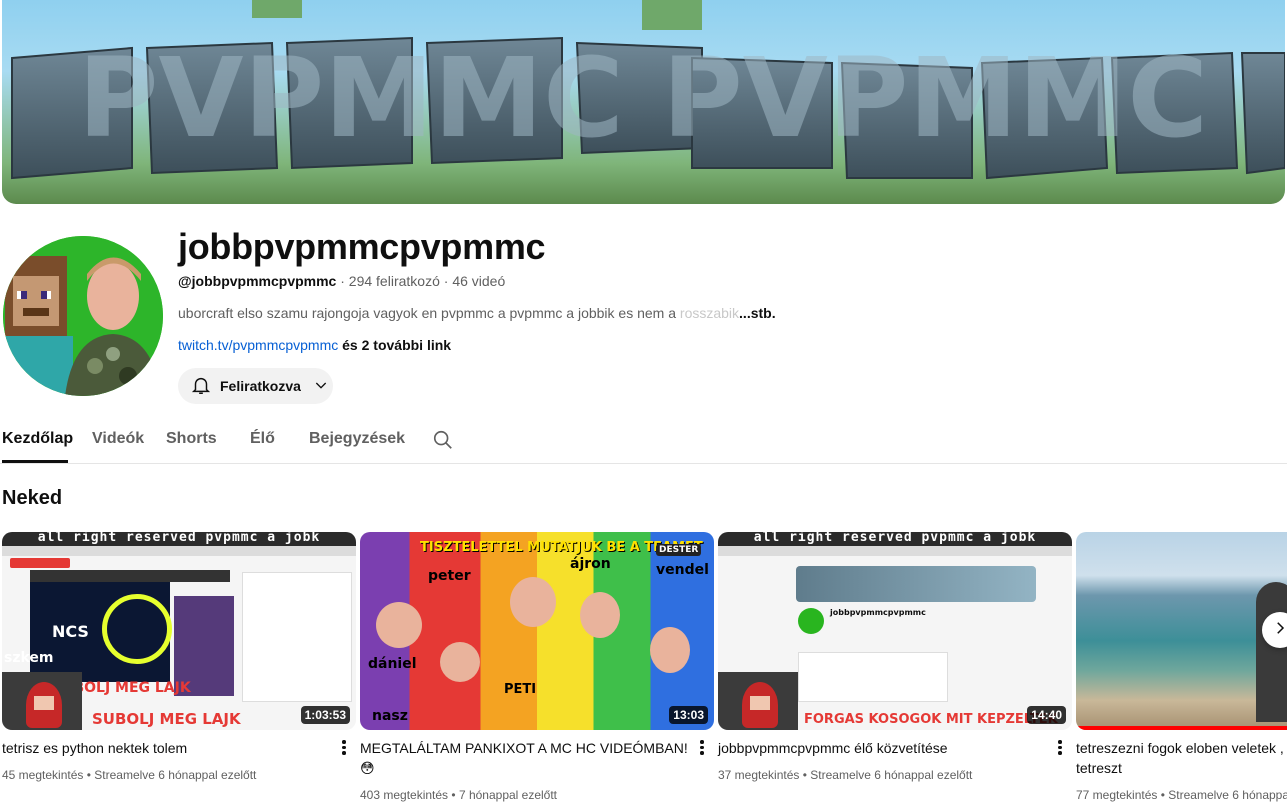 The width and height of the screenshot is (1287, 805). What do you see at coordinates (394, 281) in the screenshot?
I see `subscriber-count: 294 feliratkozó` at bounding box center [394, 281].